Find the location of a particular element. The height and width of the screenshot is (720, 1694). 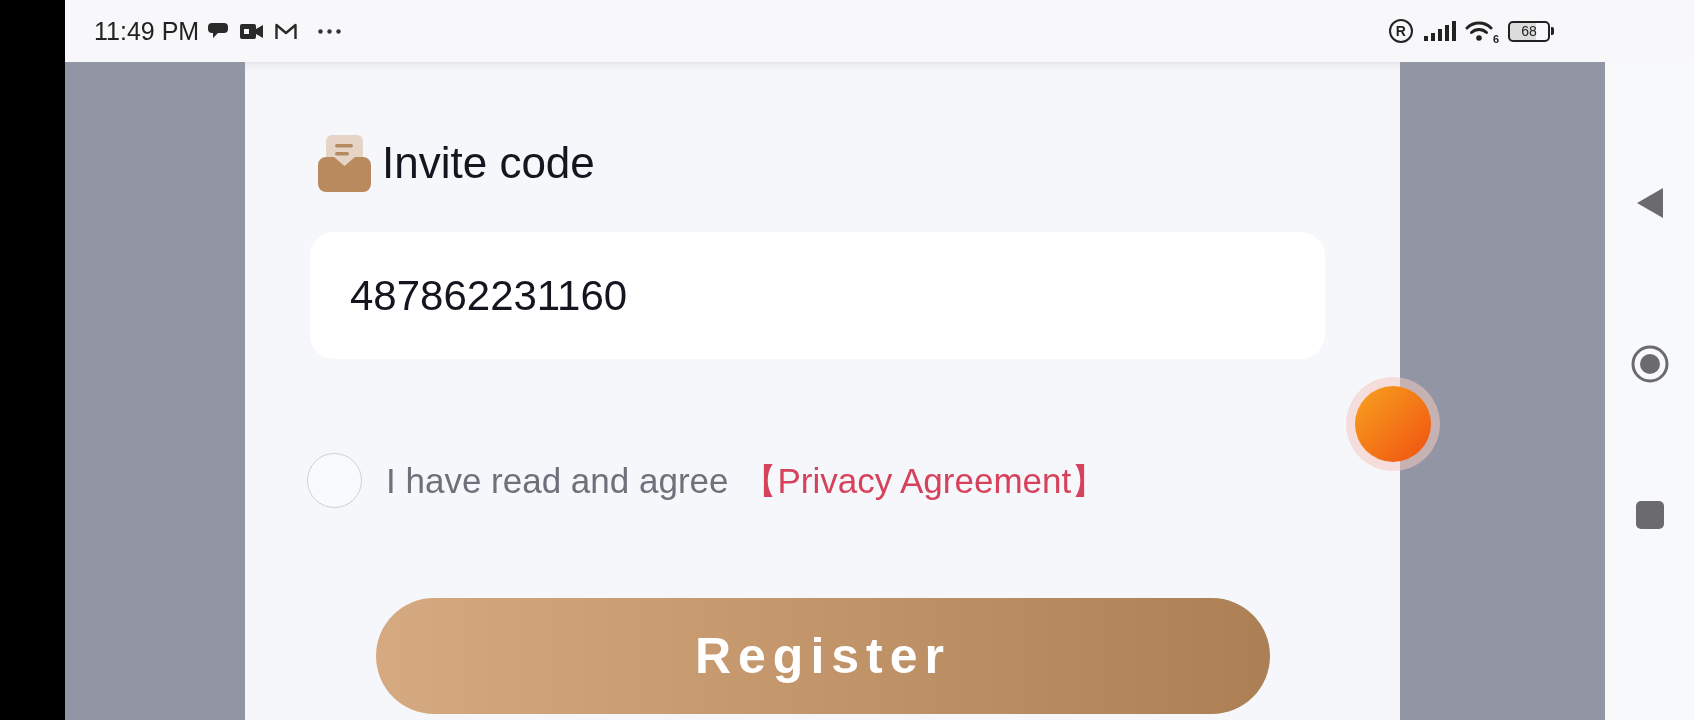

wifi-standard-label: 6 is located at coordinates (1495, 39).